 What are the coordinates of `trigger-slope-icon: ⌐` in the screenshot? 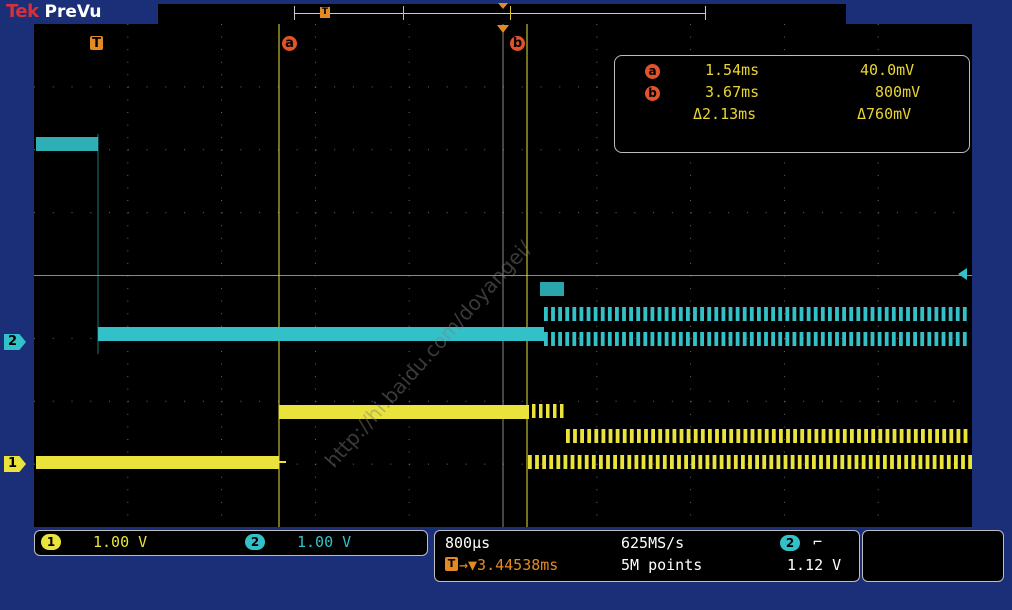 It's located at (817, 542).